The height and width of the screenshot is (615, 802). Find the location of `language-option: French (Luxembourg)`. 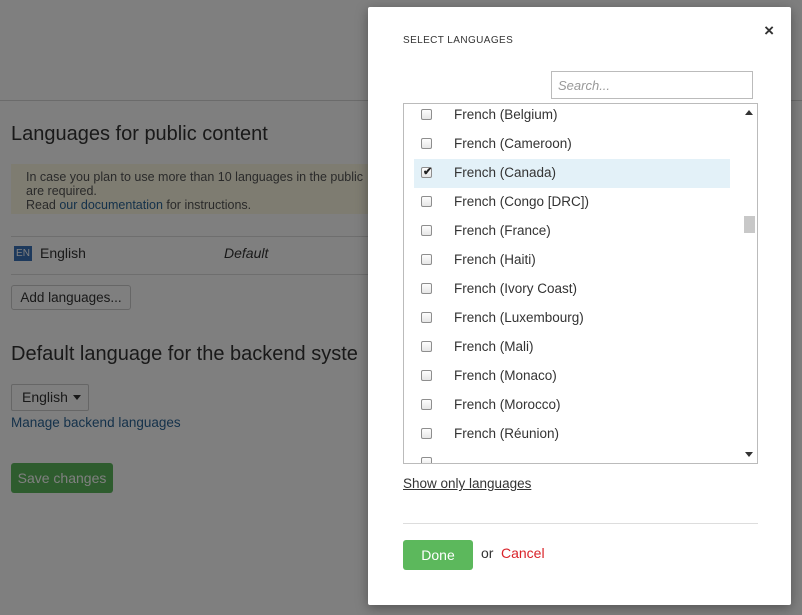

language-option: French (Luxembourg) is located at coordinates (572, 318).